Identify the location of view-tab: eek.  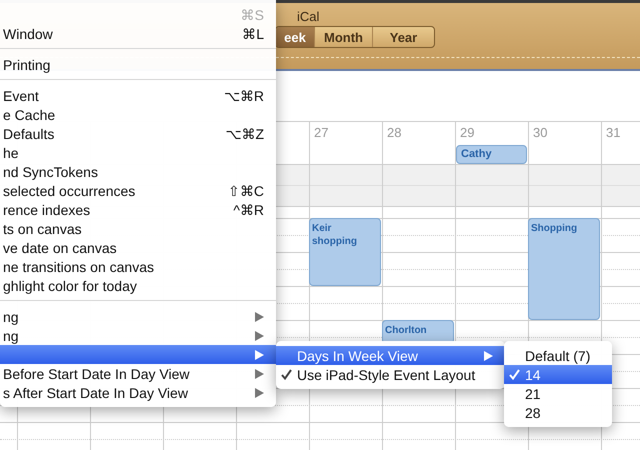
(295, 37).